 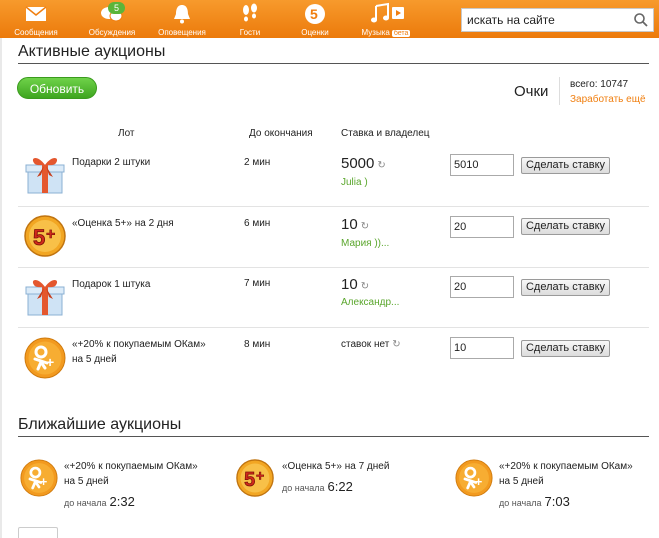 What do you see at coordinates (111, 162) in the screenshot?
I see `lot-name: Подарки 2 штуки` at bounding box center [111, 162].